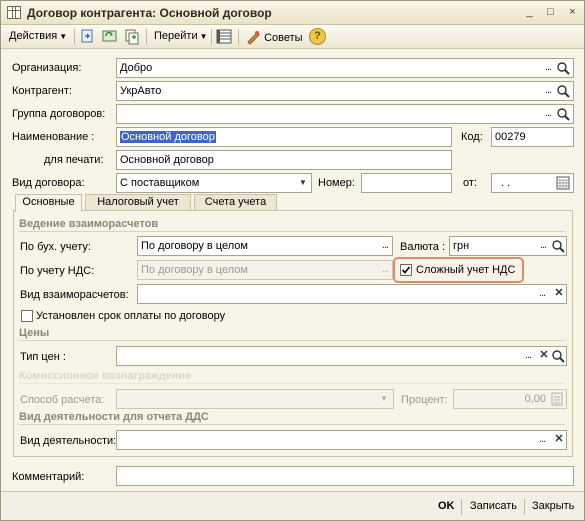 Image resolution: width=585 pixels, height=521 pixels. Describe the element at coordinates (424, 400) in the screenshot. I see `percent-label: Процент:` at that location.